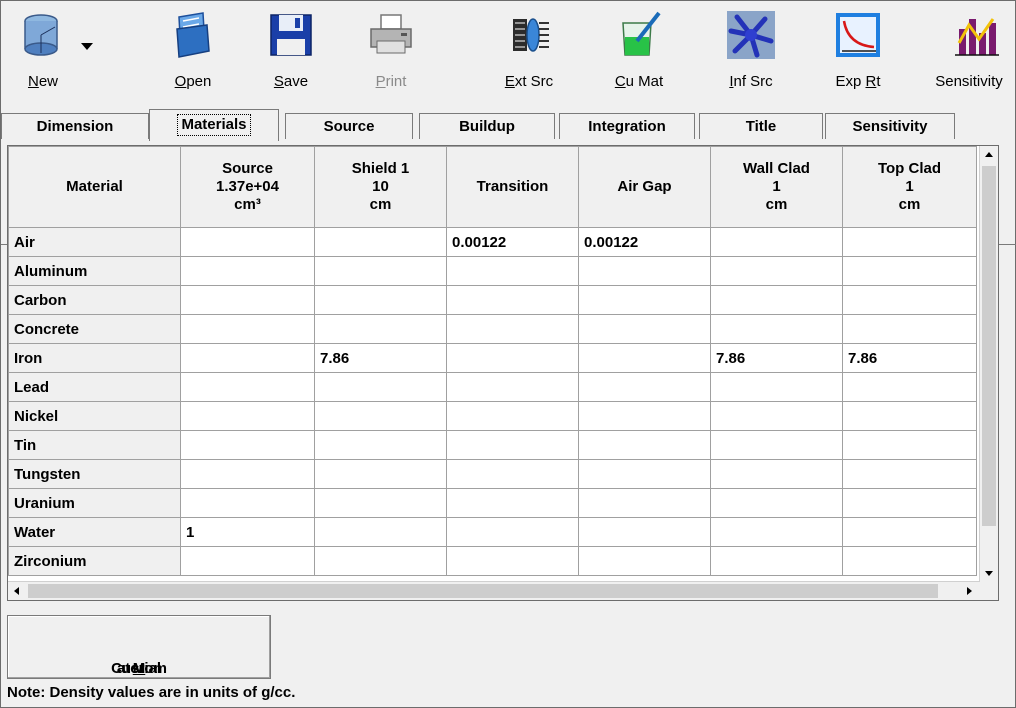 Image resolution: width=1016 pixels, height=708 pixels. Describe the element at coordinates (349, 126) in the screenshot. I see `tab-source: Source` at that location.